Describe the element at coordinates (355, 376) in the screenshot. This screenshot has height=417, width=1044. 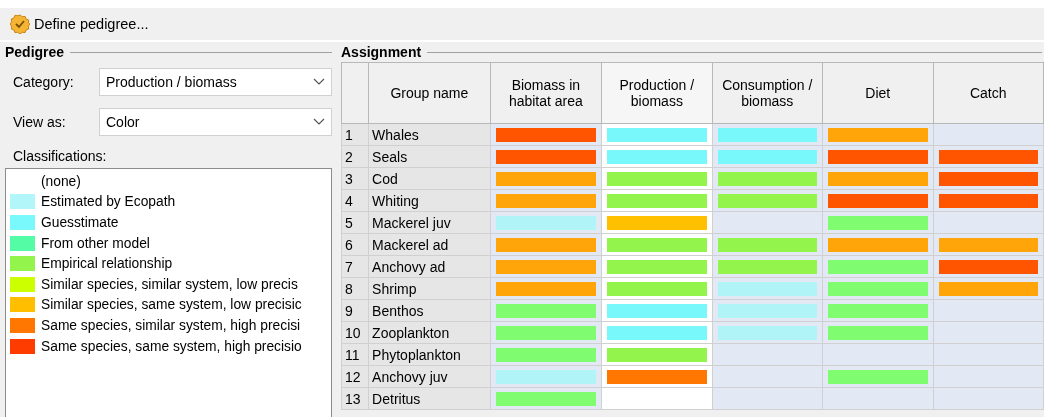
I see `row-number: 12` at that location.